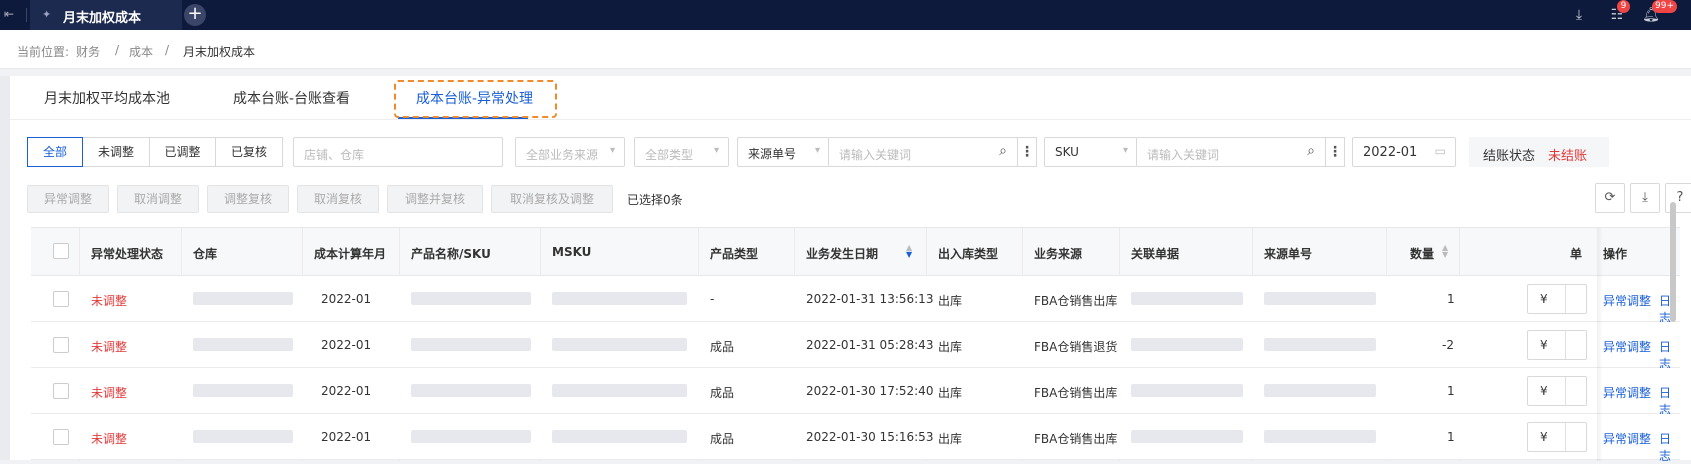 Image resolution: width=1691 pixels, height=464 pixels. I want to click on month-picker: 2022-01 ▭, so click(1404, 152).